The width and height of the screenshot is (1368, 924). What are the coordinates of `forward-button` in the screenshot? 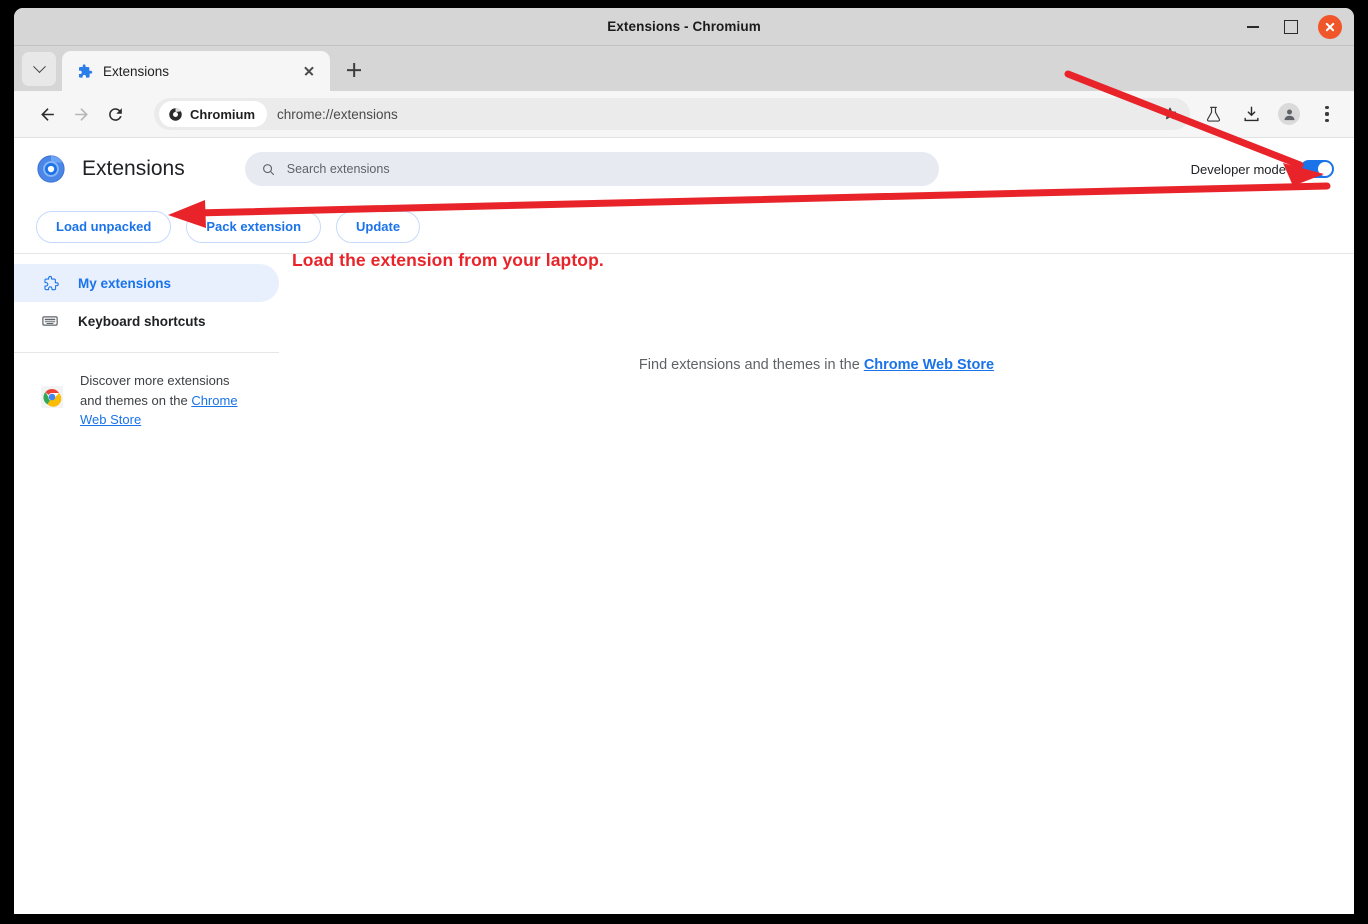 It's located at (81, 114).